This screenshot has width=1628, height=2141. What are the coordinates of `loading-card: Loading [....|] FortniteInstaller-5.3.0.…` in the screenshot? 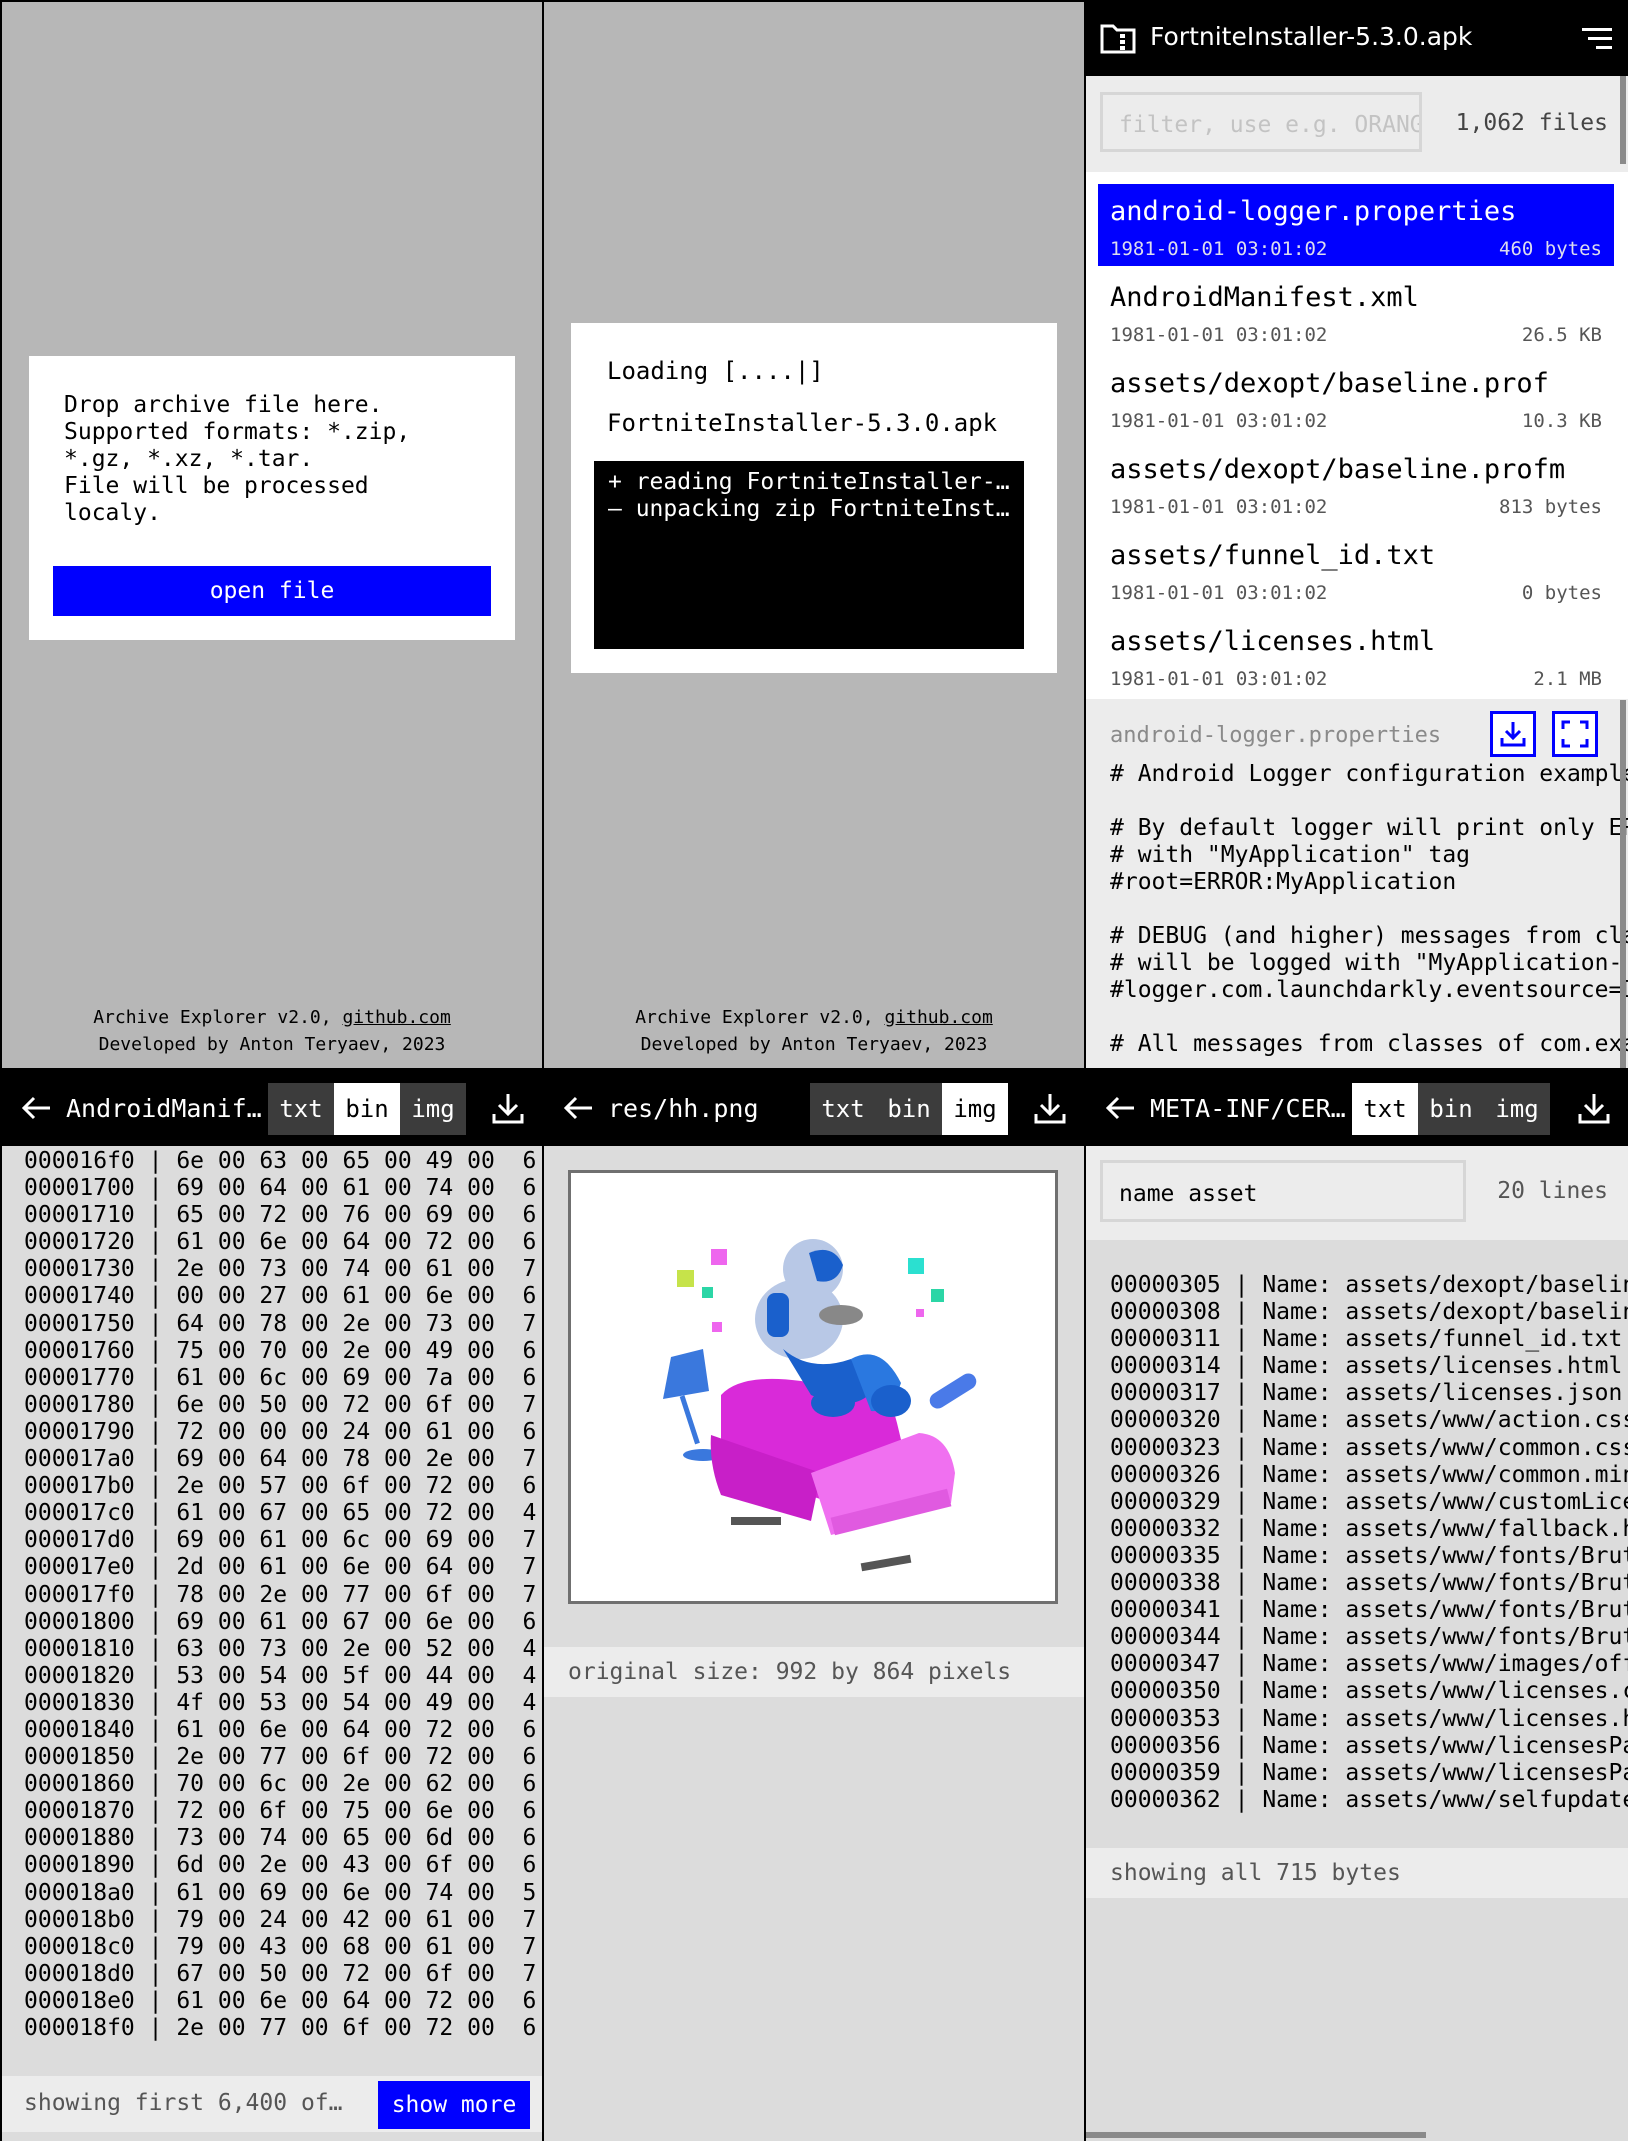 It's located at (814, 498).